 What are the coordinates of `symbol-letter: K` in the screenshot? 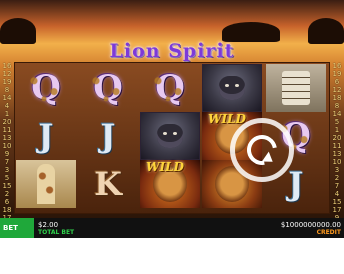 It's located at (108, 184).